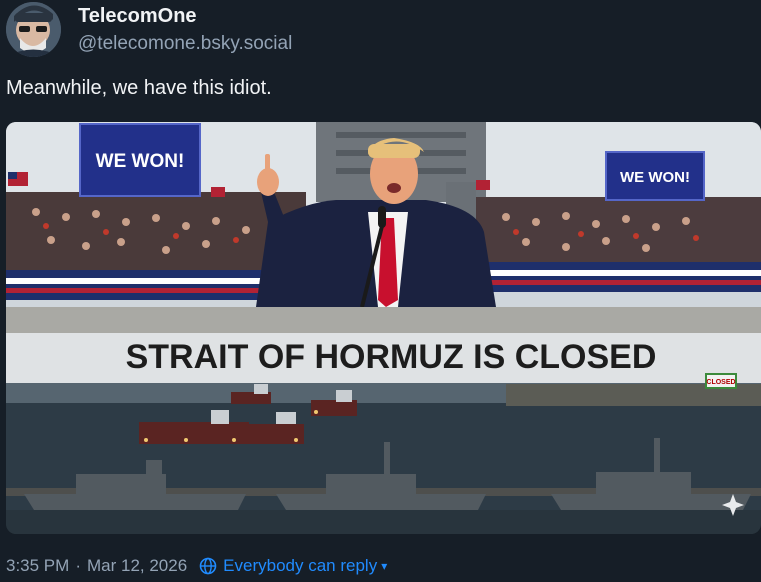  What do you see at coordinates (37, 566) in the screenshot?
I see `post-time: 3:35 PM` at bounding box center [37, 566].